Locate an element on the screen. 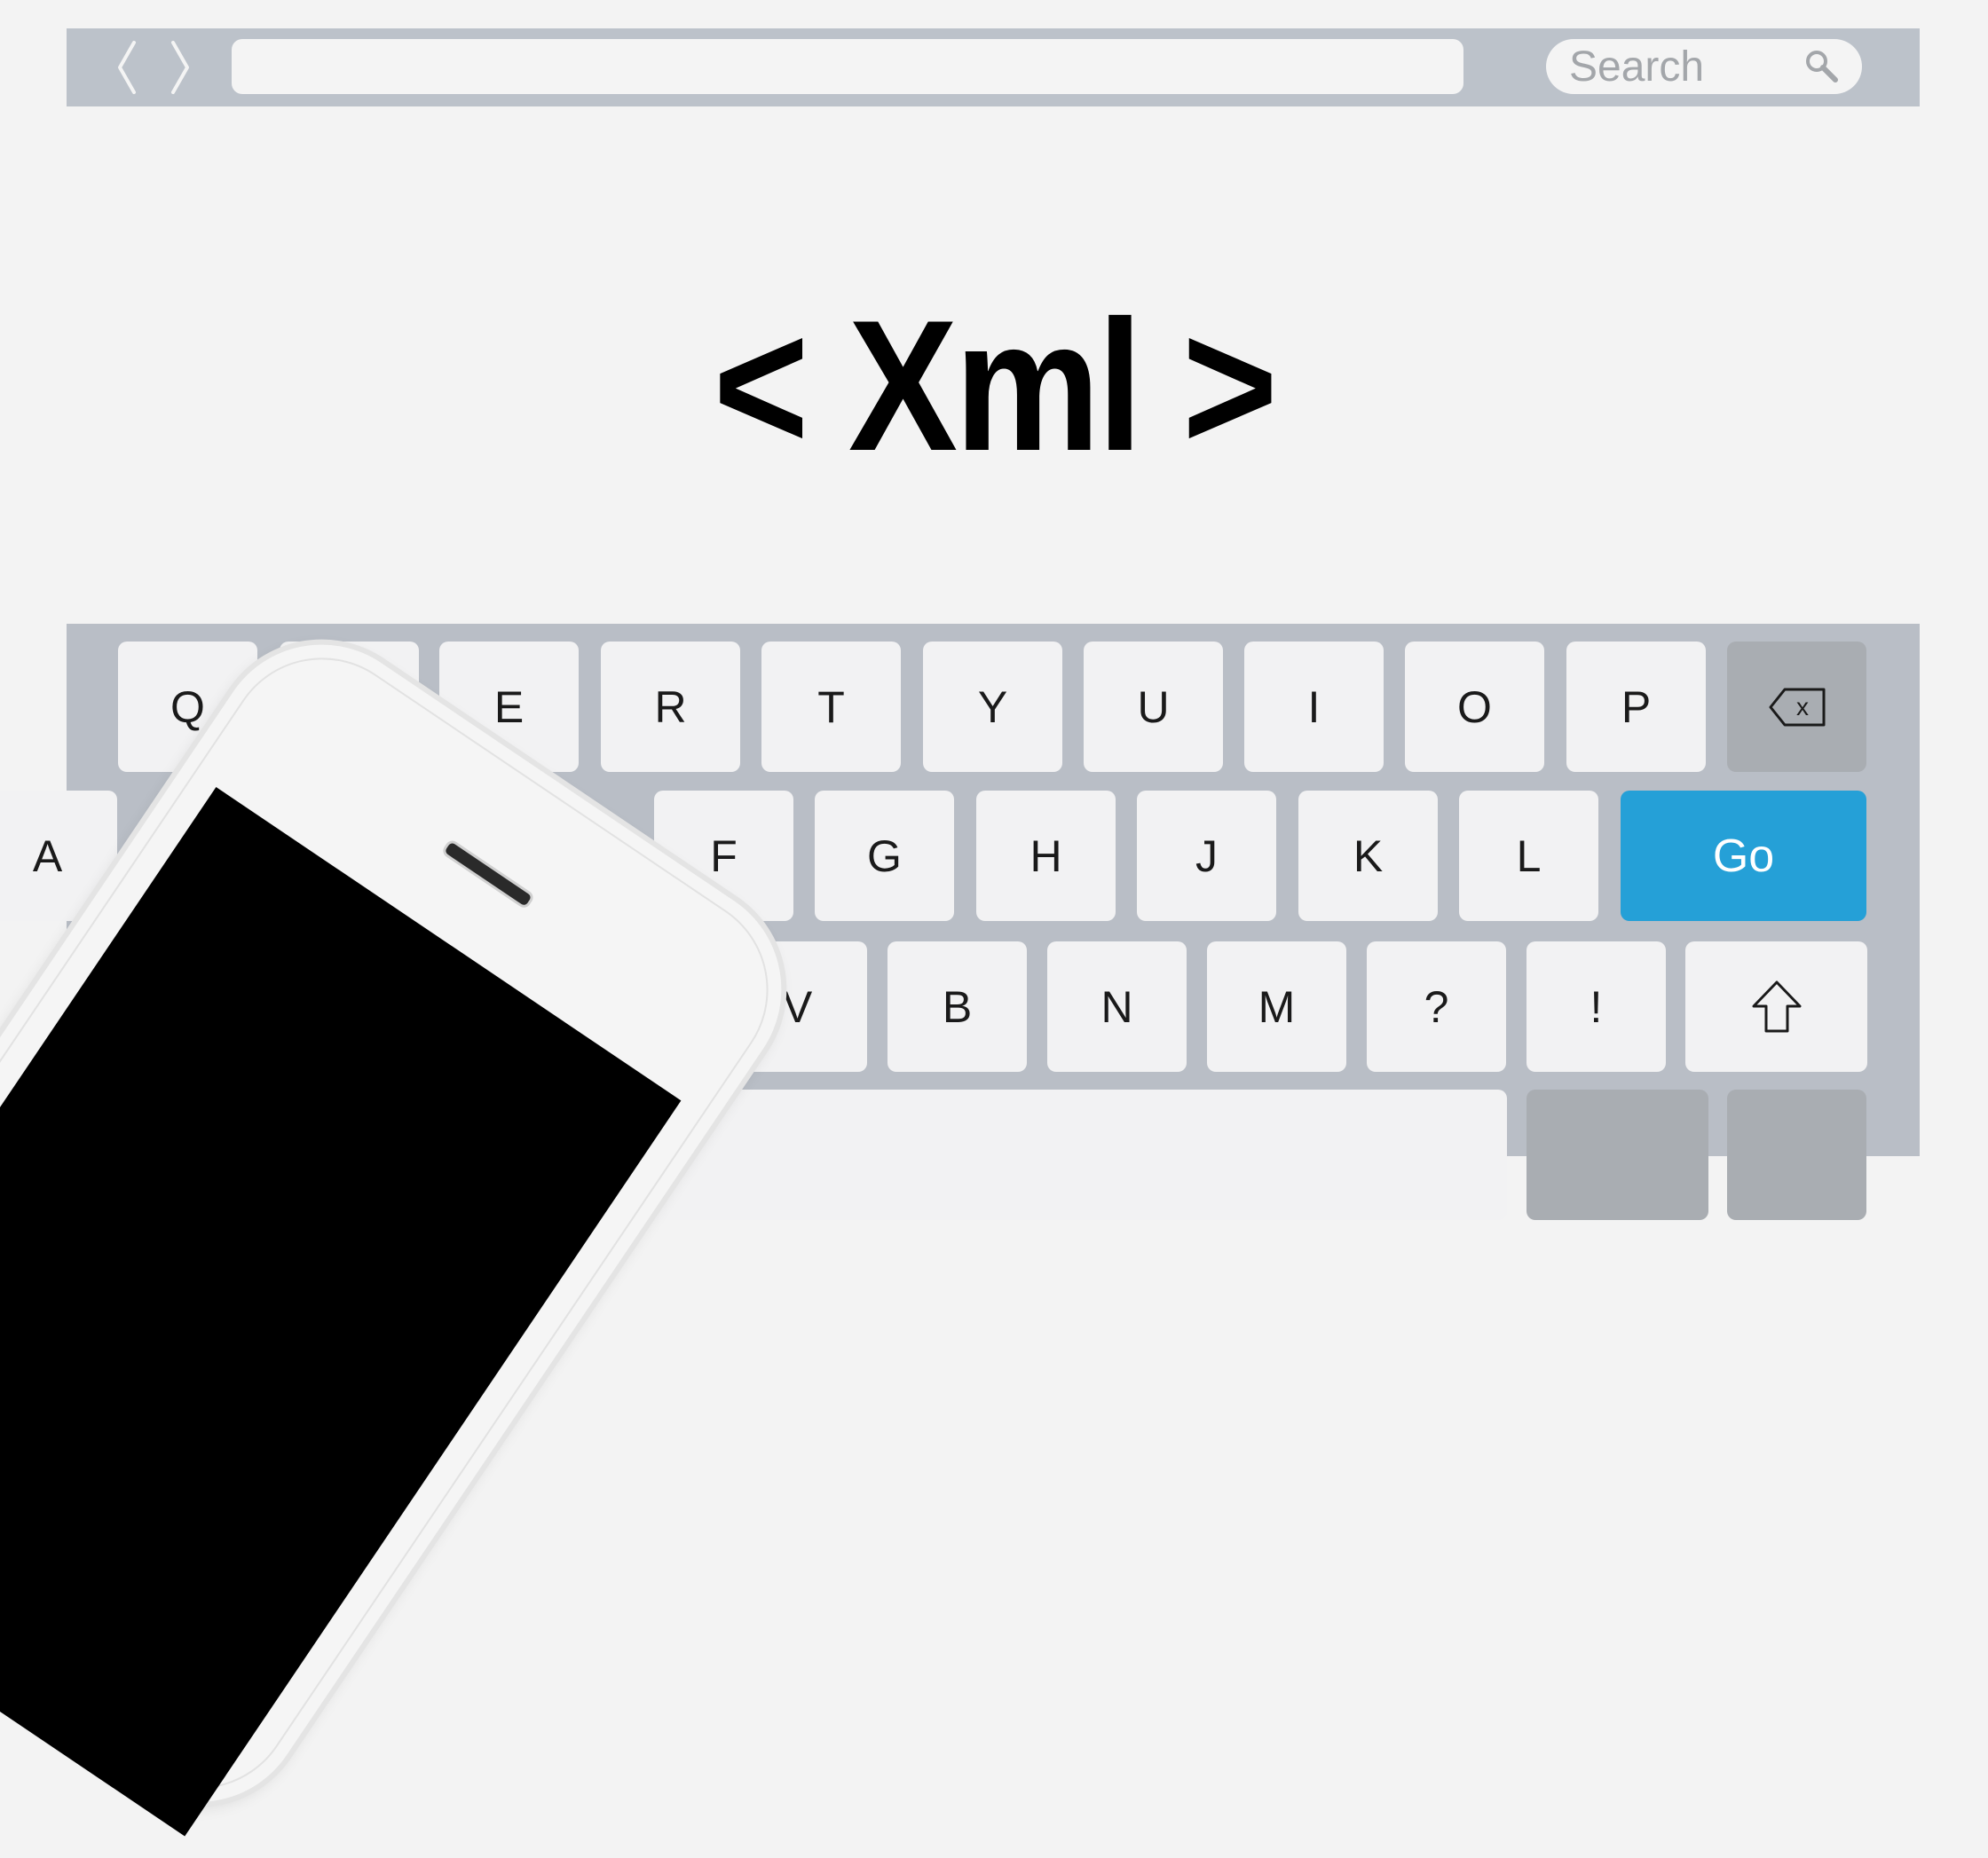 The height and width of the screenshot is (1858, 1988). shift-key is located at coordinates (1776, 1006).